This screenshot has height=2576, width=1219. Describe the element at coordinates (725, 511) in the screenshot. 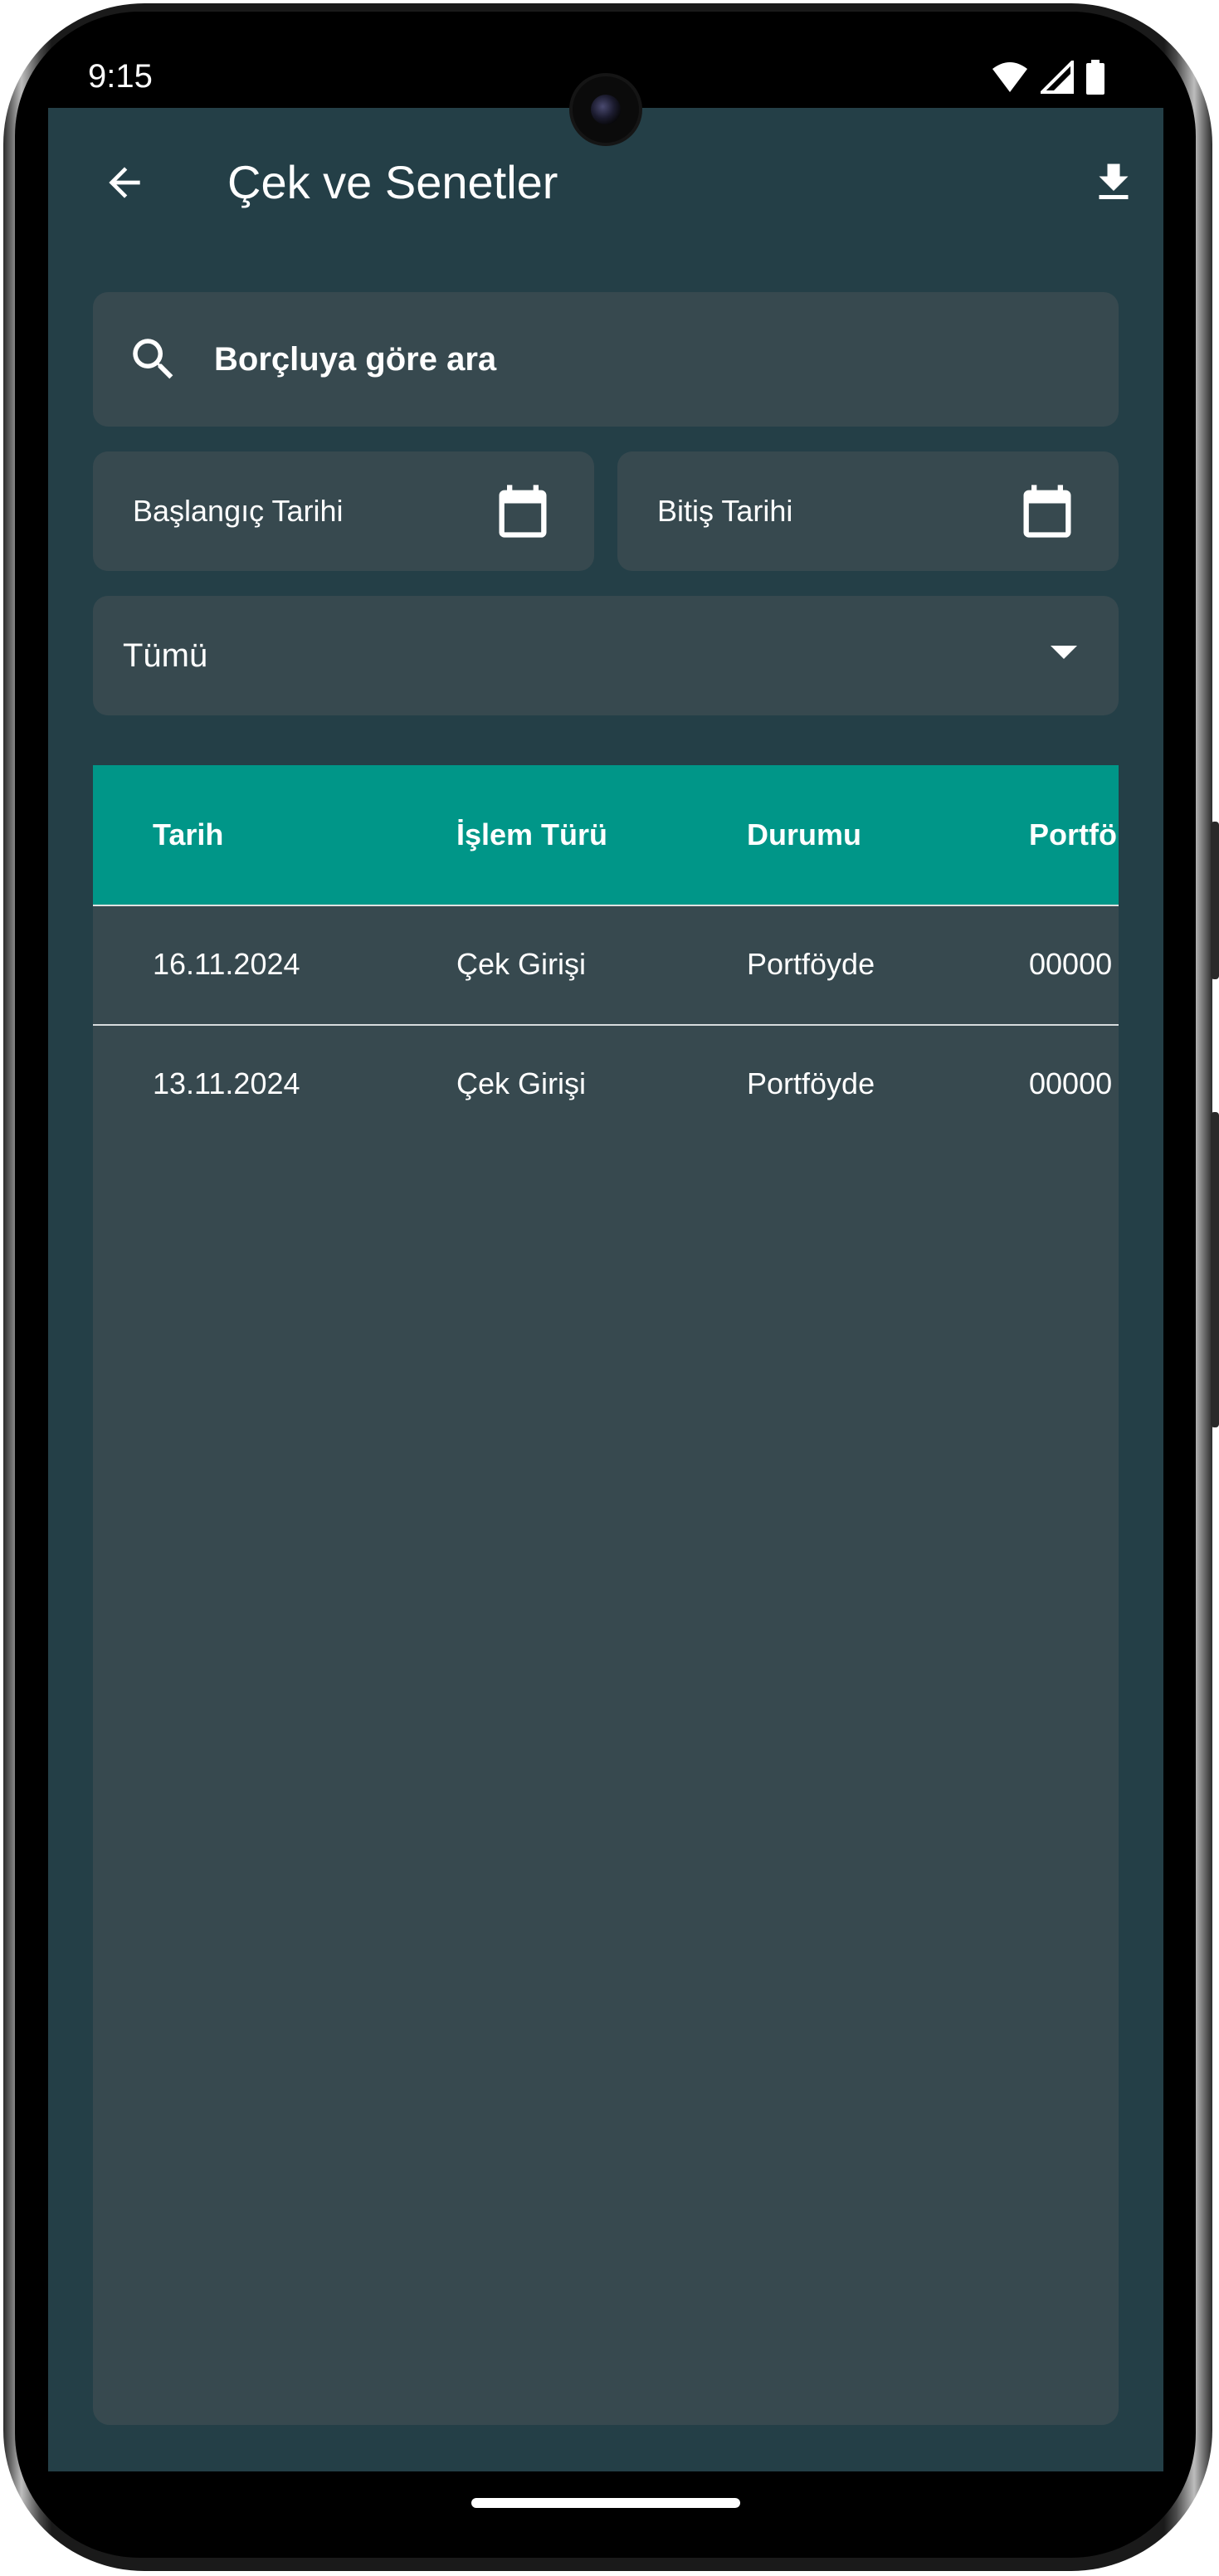

I see `end-date-label: Bitiş Tarihi` at that location.